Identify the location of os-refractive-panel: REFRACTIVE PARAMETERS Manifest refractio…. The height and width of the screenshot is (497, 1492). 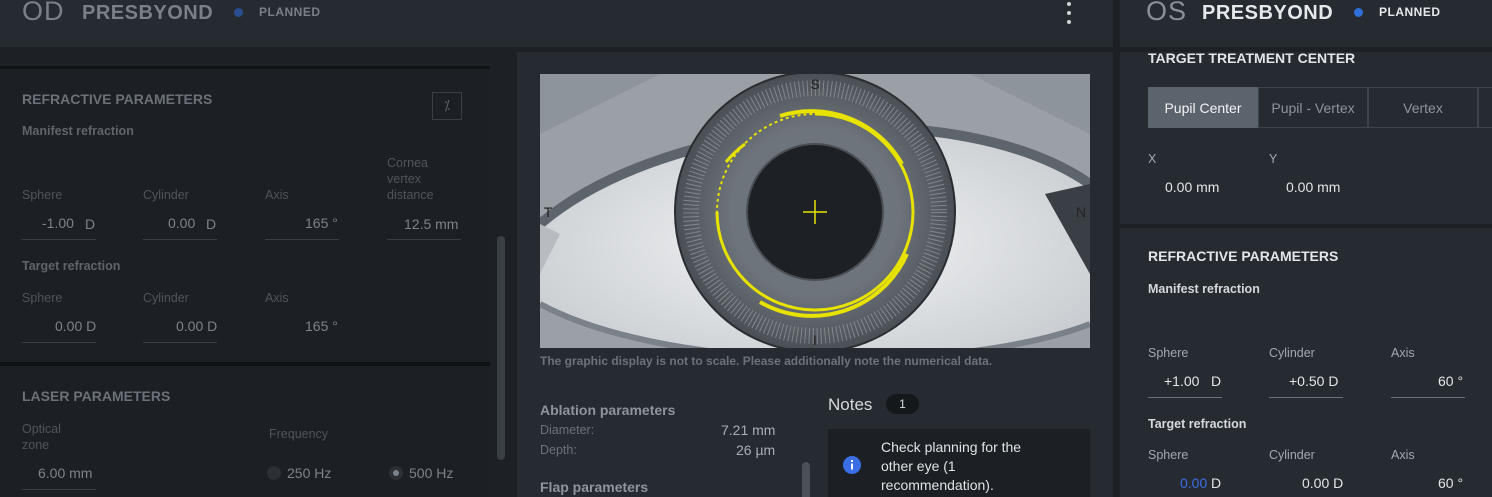
(1306, 362).